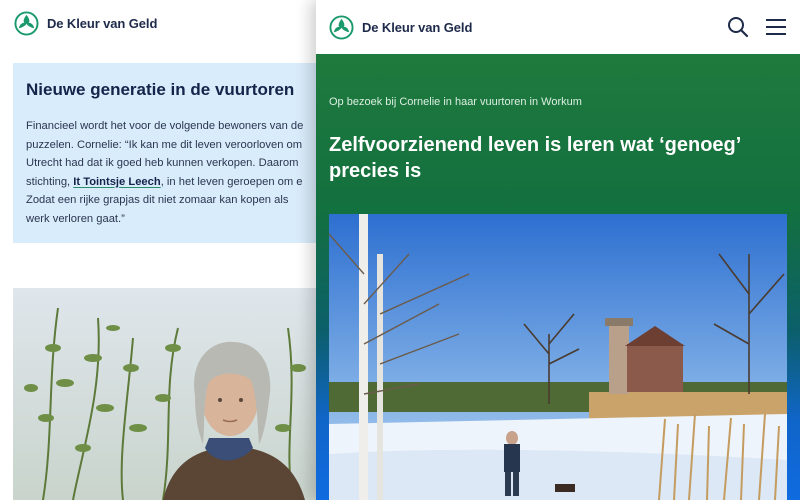  What do you see at coordinates (116, 182) in the screenshot?
I see `stichting-link: It Tointsje Leech` at bounding box center [116, 182].